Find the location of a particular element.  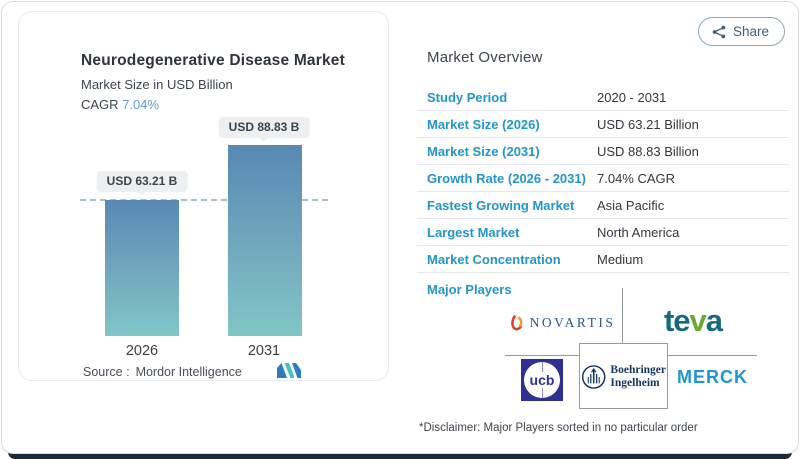

ucb-square: ucb is located at coordinates (542, 380).